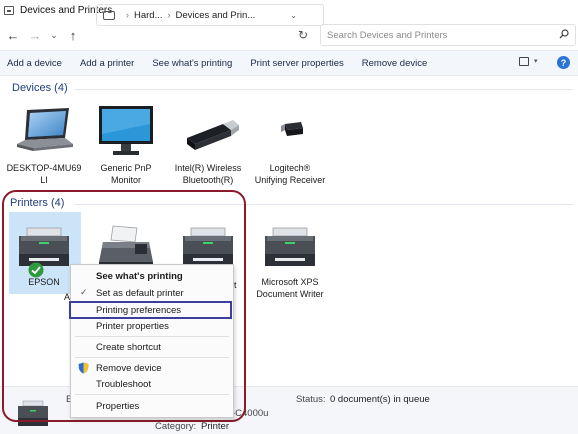 Image resolution: width=578 pixels, height=434 pixels. Describe the element at coordinates (564, 34) in the screenshot. I see `search-icon` at that location.